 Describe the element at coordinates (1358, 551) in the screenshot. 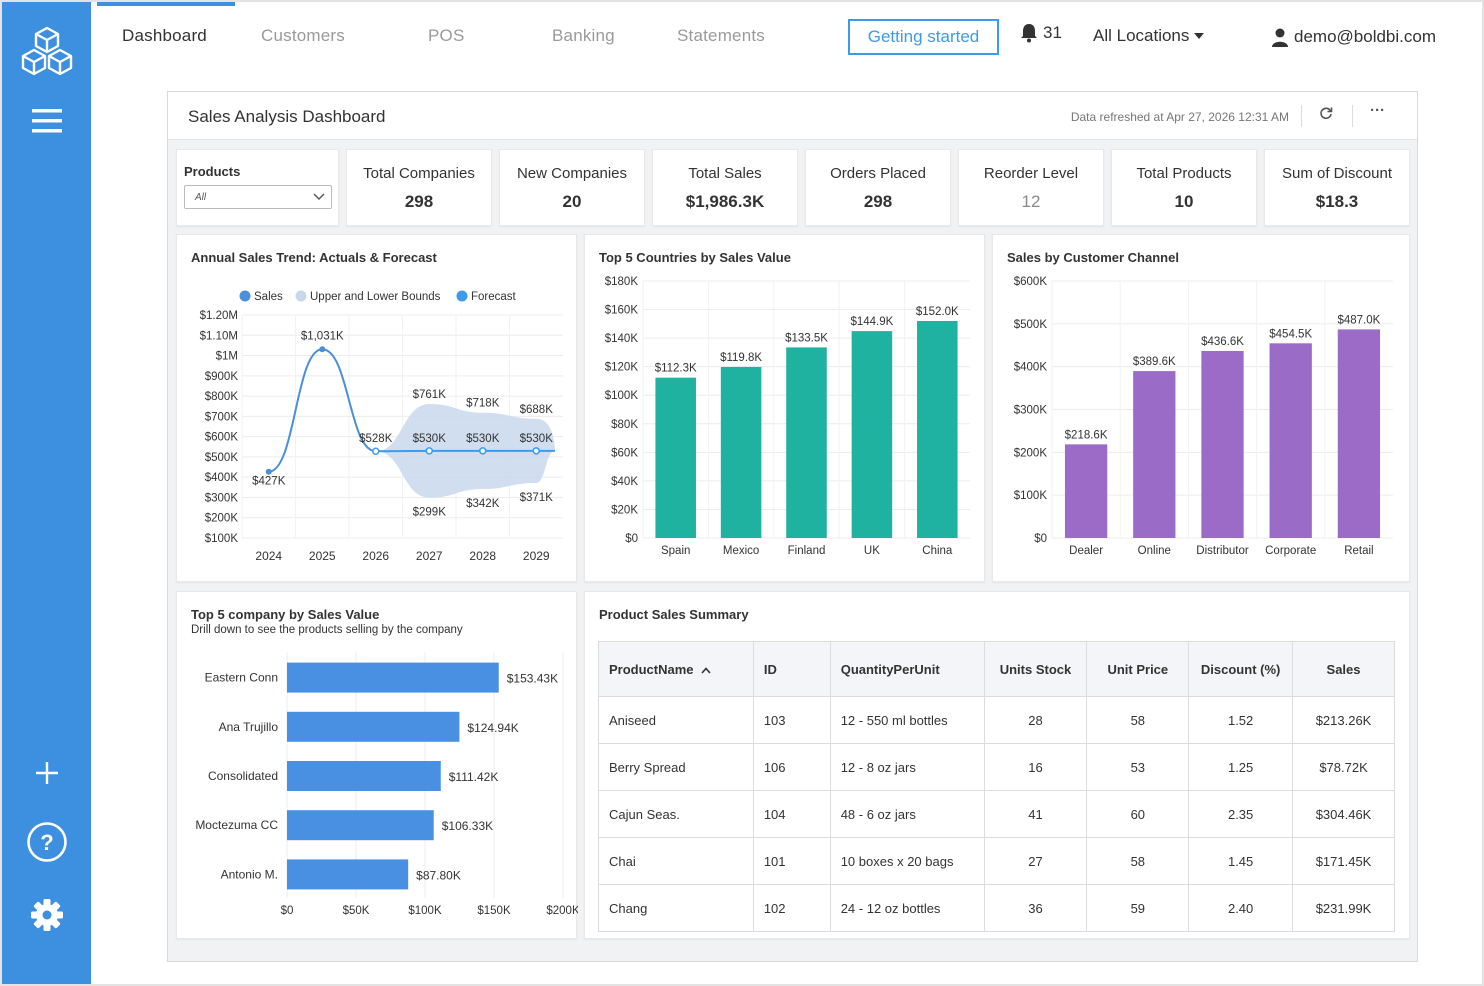

I see `x-tick-label: Retail` at that location.